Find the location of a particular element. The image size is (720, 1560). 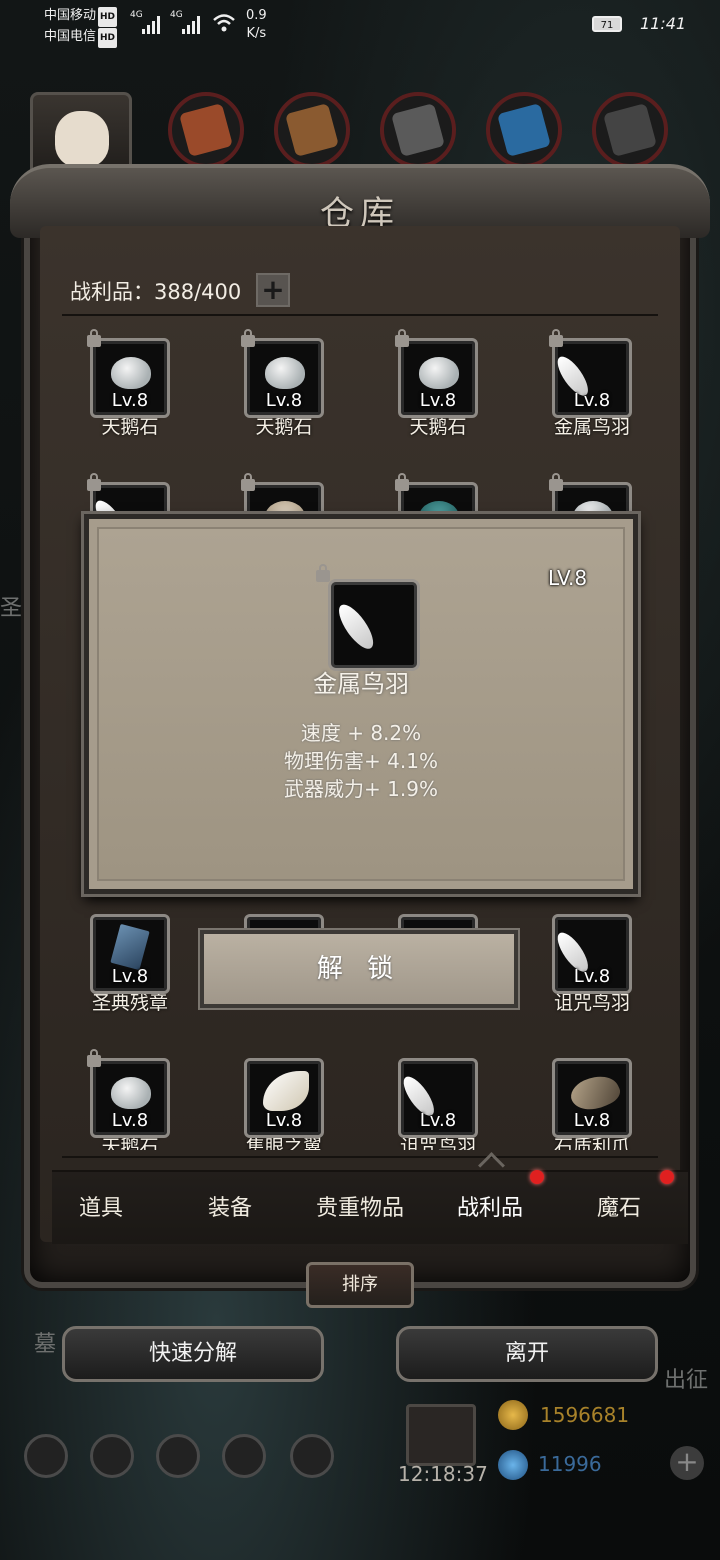

book-icon is located at coordinates (130, 947).